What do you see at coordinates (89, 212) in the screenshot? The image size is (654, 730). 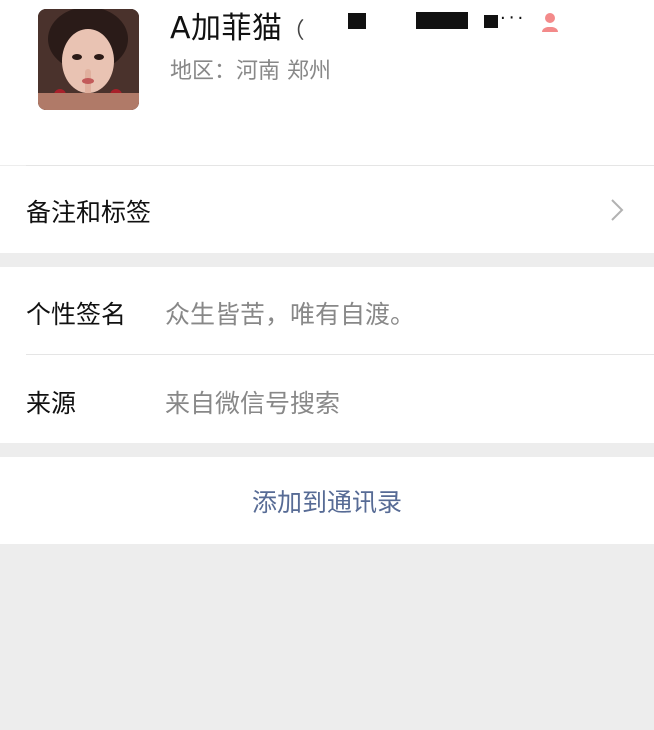 I see `remarks-label: 备注和标签` at bounding box center [89, 212].